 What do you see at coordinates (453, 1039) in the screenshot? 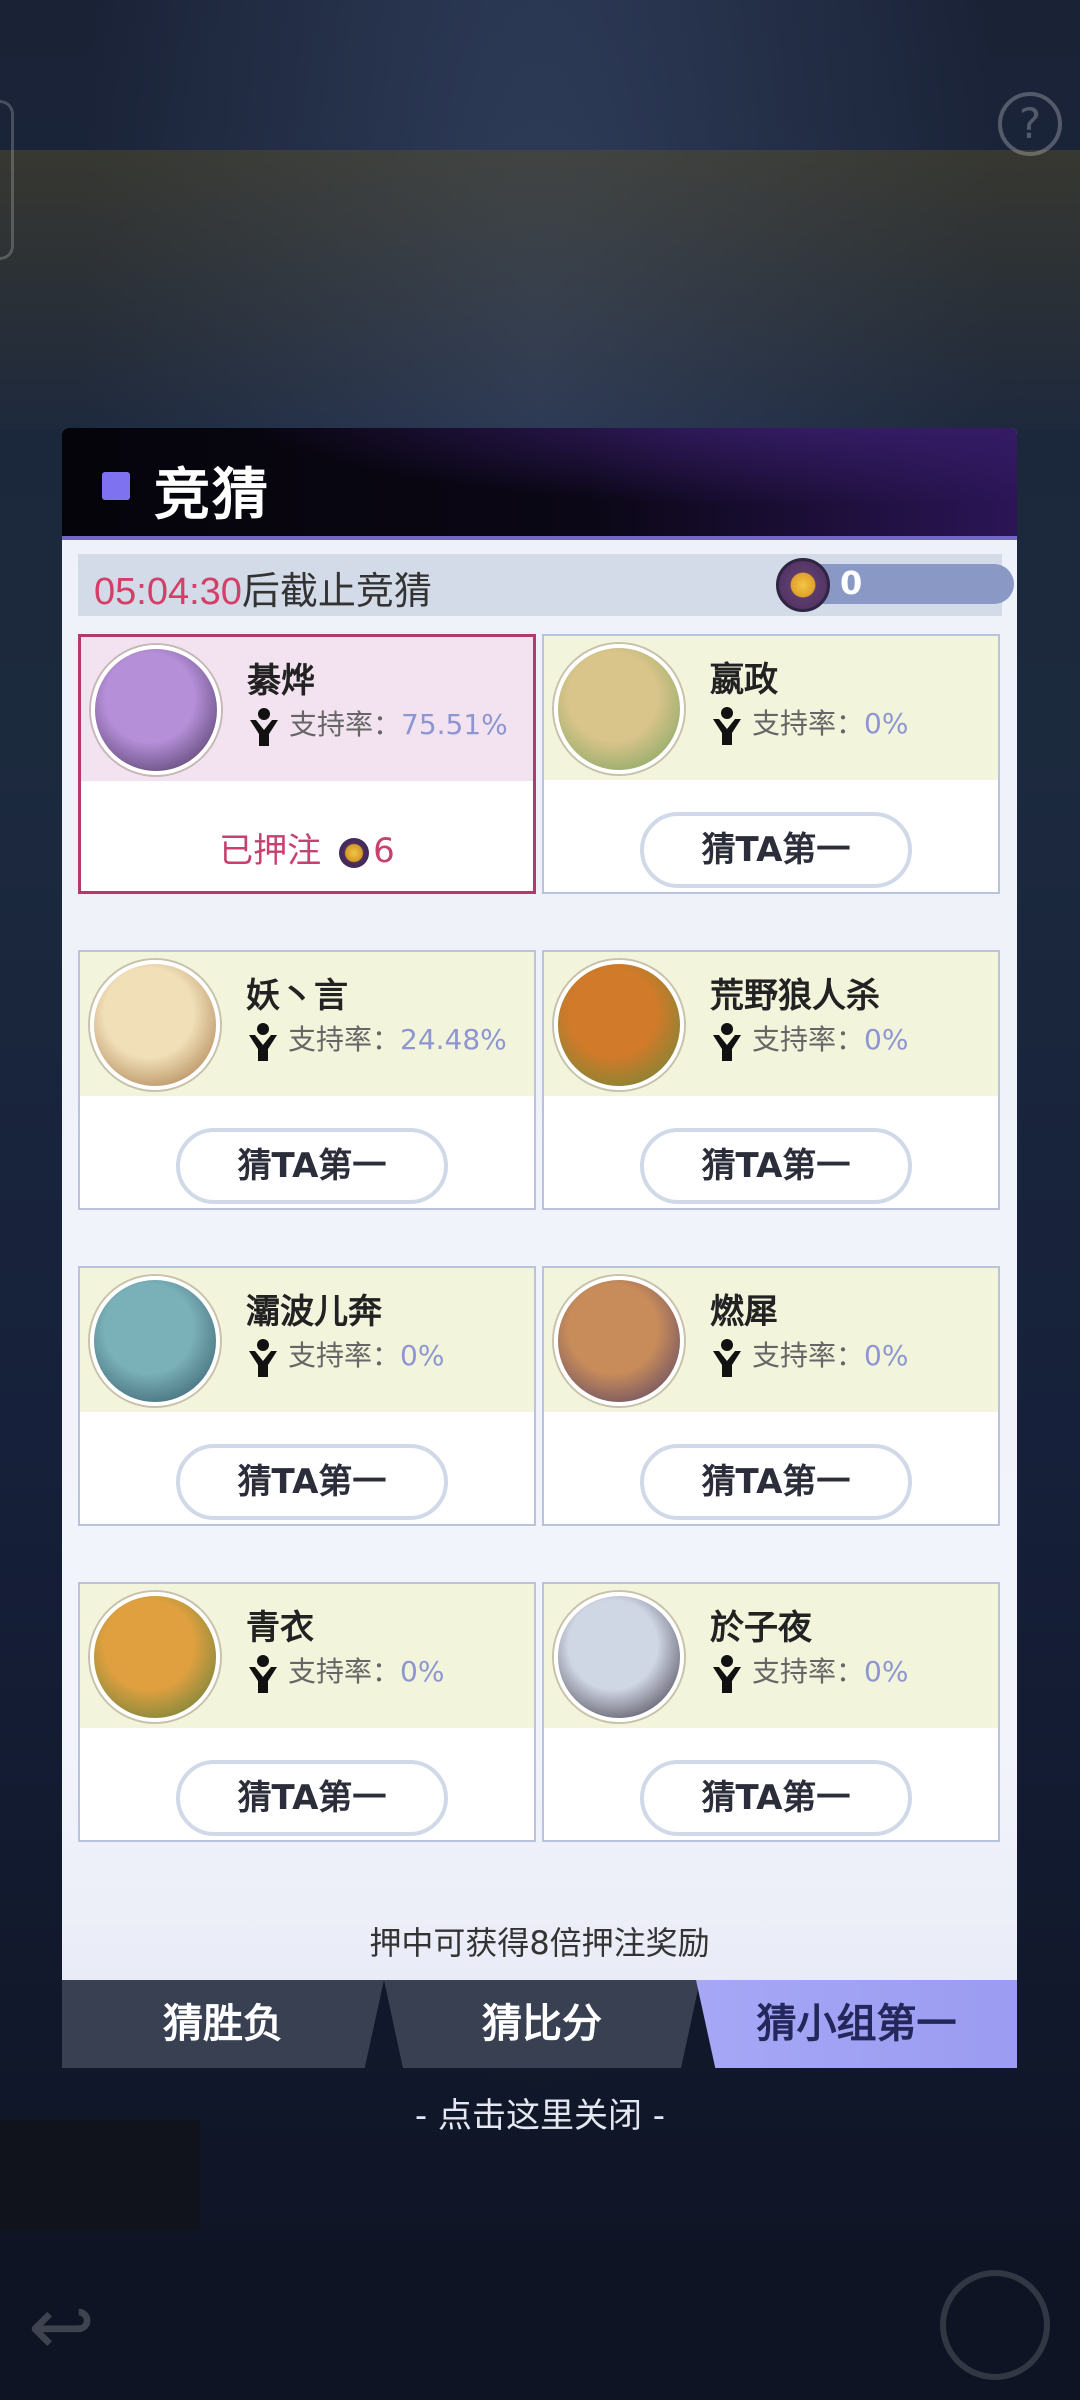
I see `support-rate: 24.48%` at bounding box center [453, 1039].